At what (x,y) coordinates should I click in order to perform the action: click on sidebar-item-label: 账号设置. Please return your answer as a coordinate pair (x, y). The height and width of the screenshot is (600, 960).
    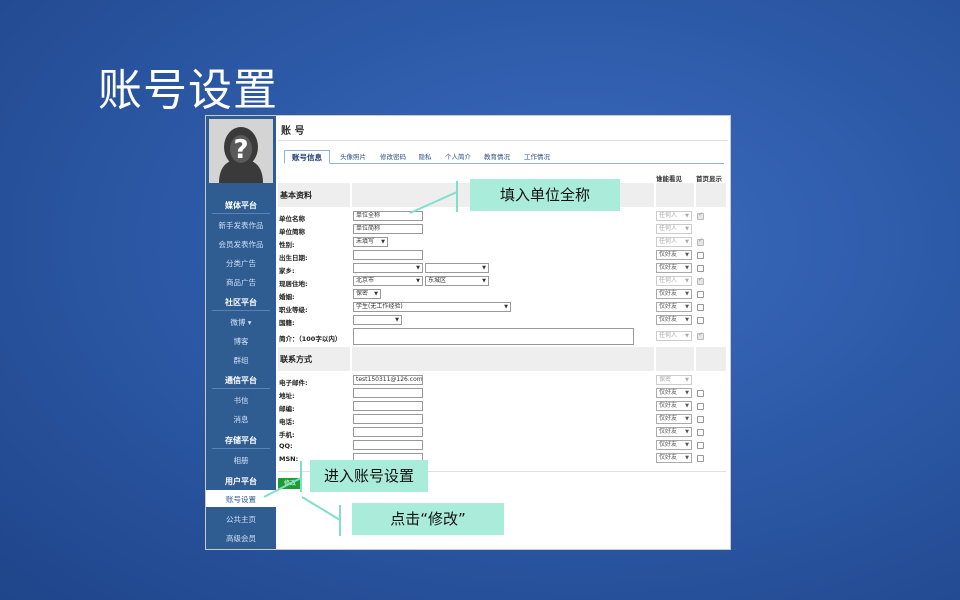
    Looking at the image, I should click on (241, 499).